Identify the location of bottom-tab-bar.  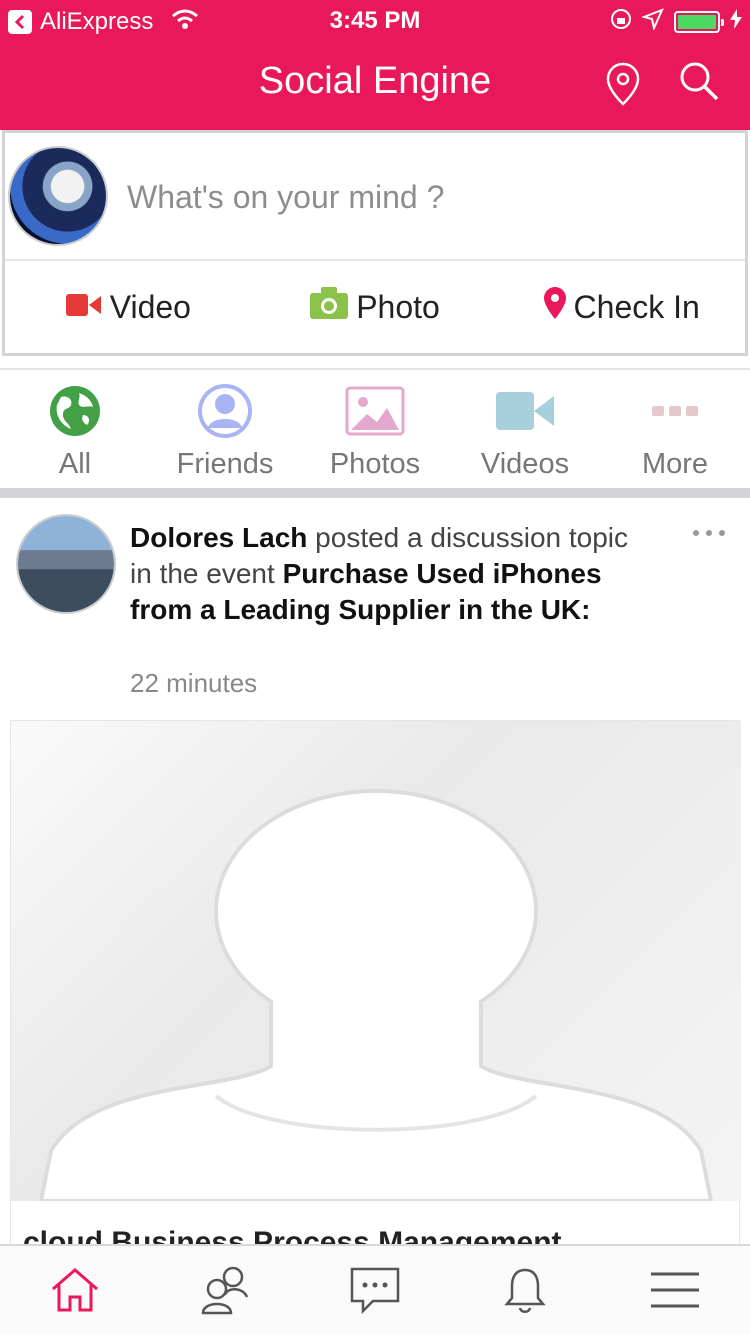
(375, 1289).